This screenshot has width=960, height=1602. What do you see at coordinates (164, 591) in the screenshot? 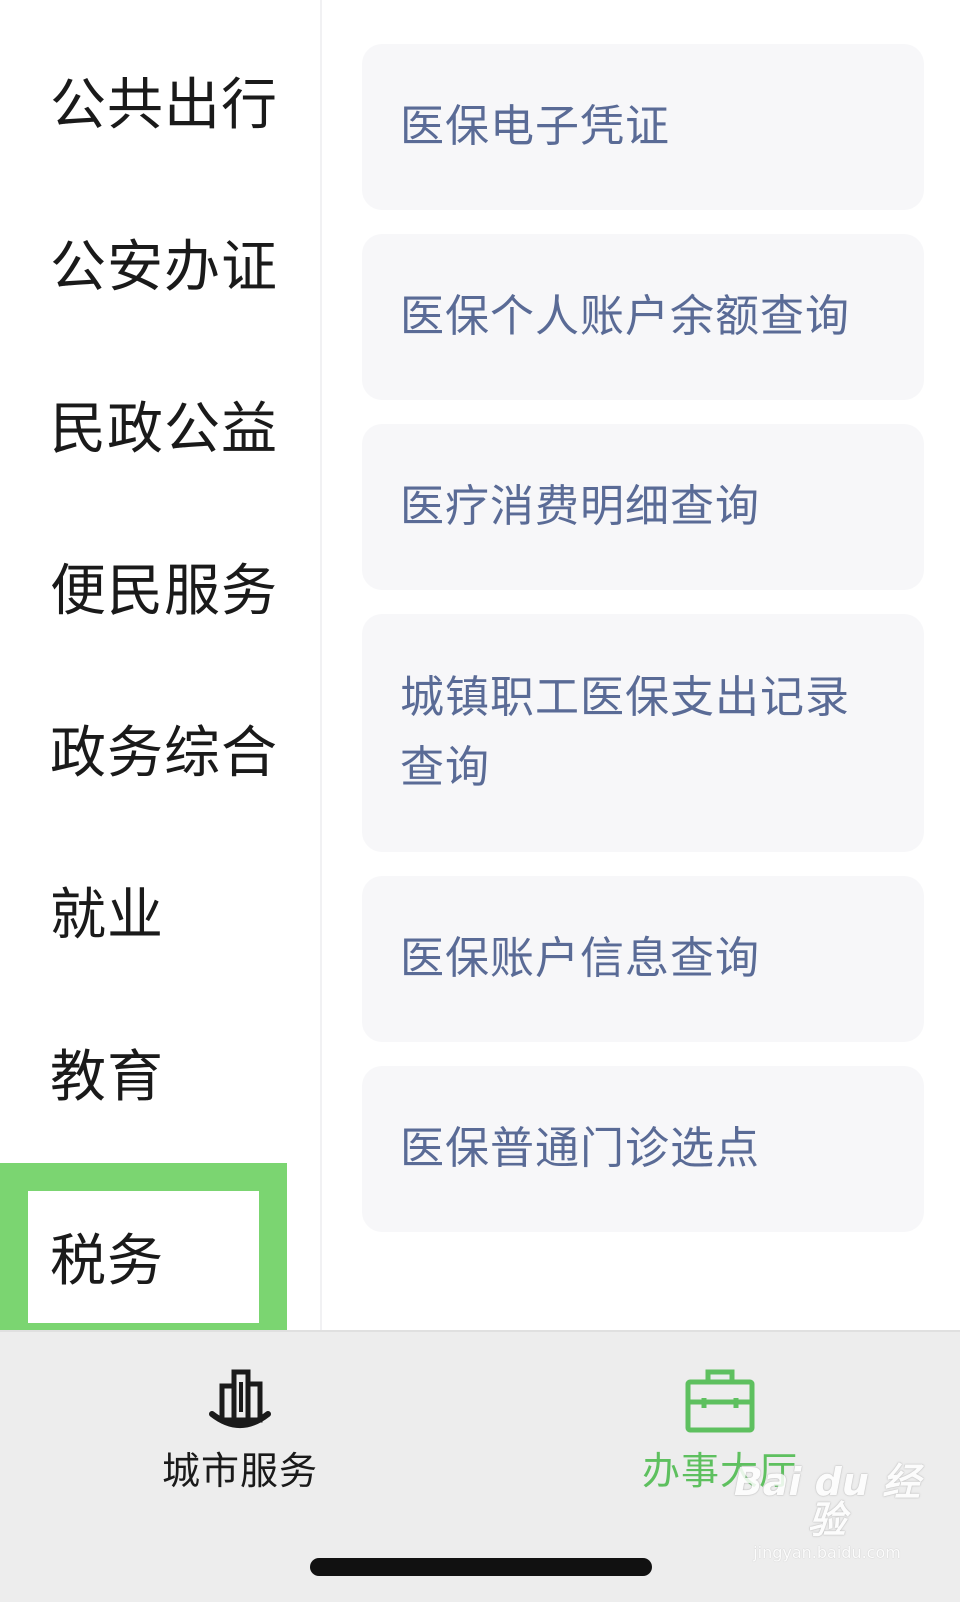
I see `sidebar-item-label: 便民服务` at bounding box center [164, 591].